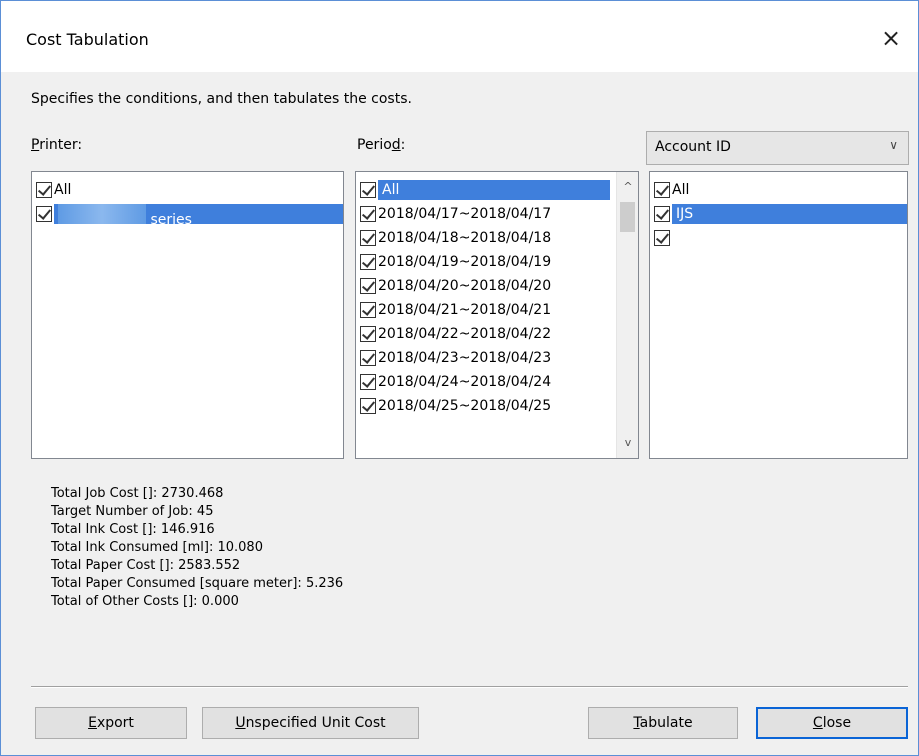 This screenshot has width=919, height=756. I want to click on window-title: Cost Tabulation, so click(87, 39).